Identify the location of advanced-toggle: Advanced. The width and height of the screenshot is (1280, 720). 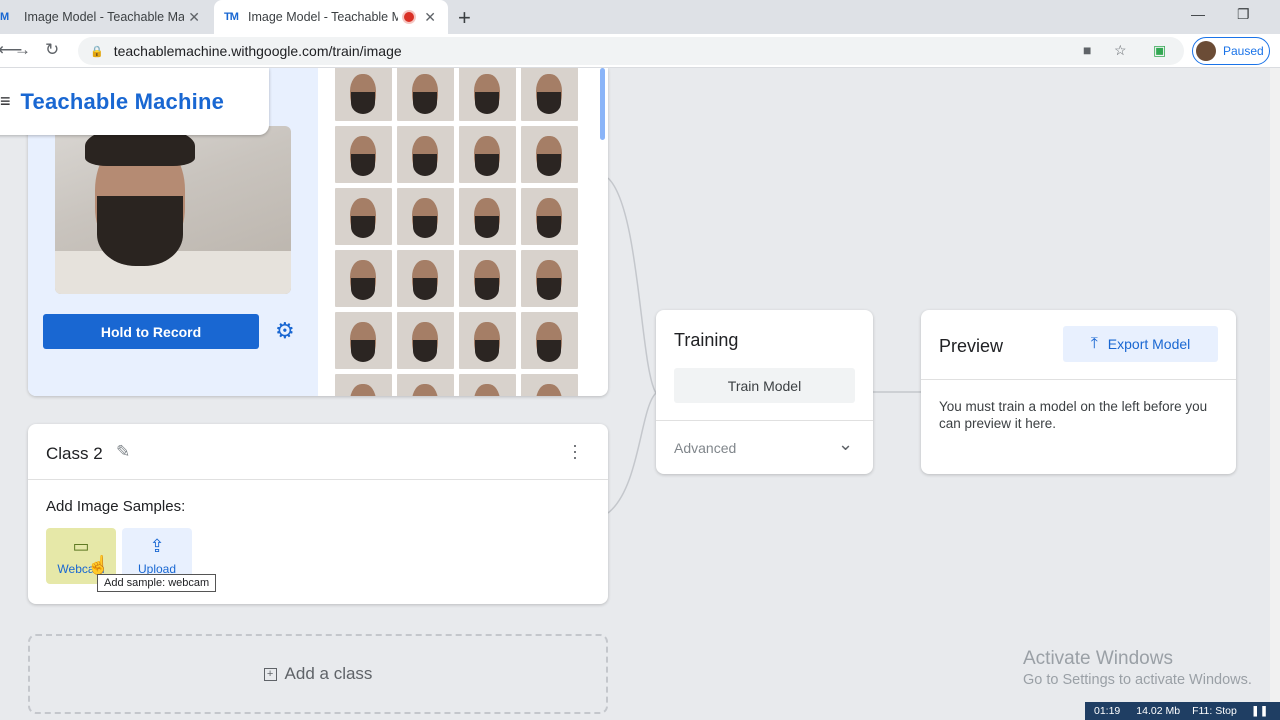
(705, 448).